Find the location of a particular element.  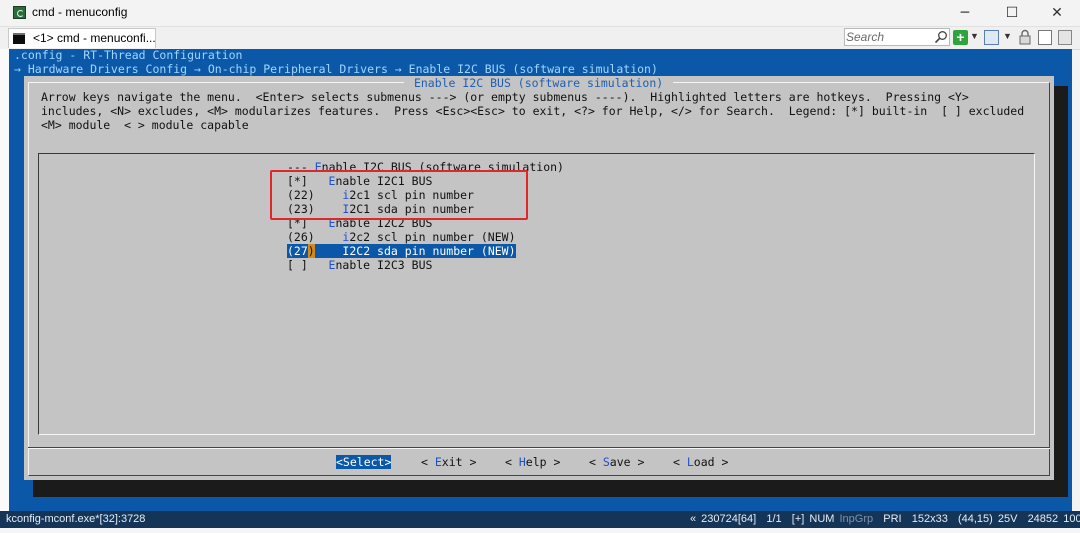

search-icon is located at coordinates (941, 37).